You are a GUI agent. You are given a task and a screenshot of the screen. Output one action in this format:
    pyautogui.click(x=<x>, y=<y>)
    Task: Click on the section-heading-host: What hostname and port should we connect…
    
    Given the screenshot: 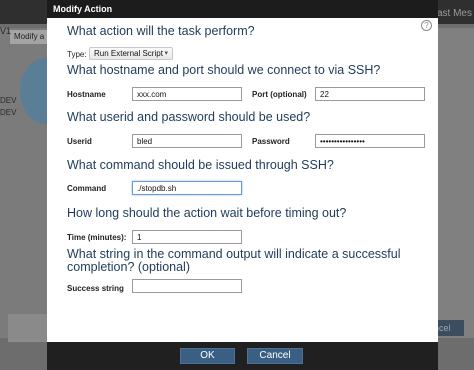 What is the action you would take?
    pyautogui.click(x=224, y=70)
    